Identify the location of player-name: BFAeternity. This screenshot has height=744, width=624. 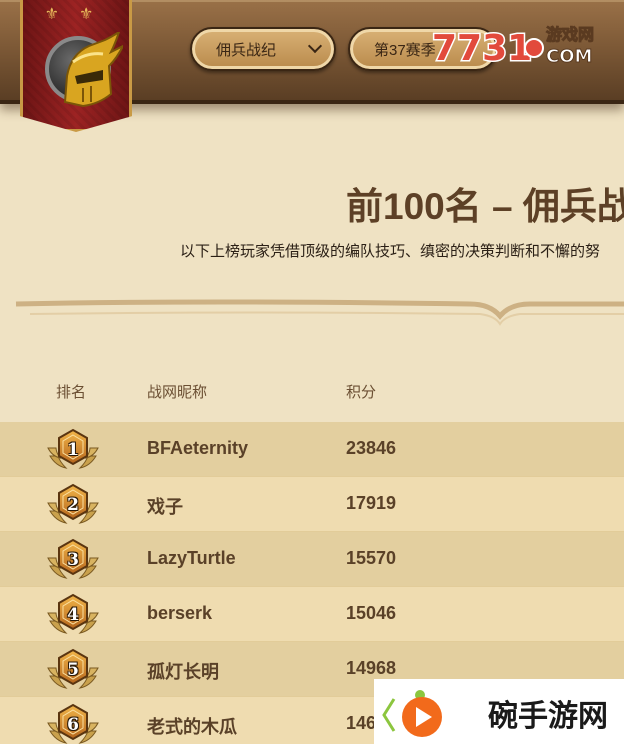
(198, 448).